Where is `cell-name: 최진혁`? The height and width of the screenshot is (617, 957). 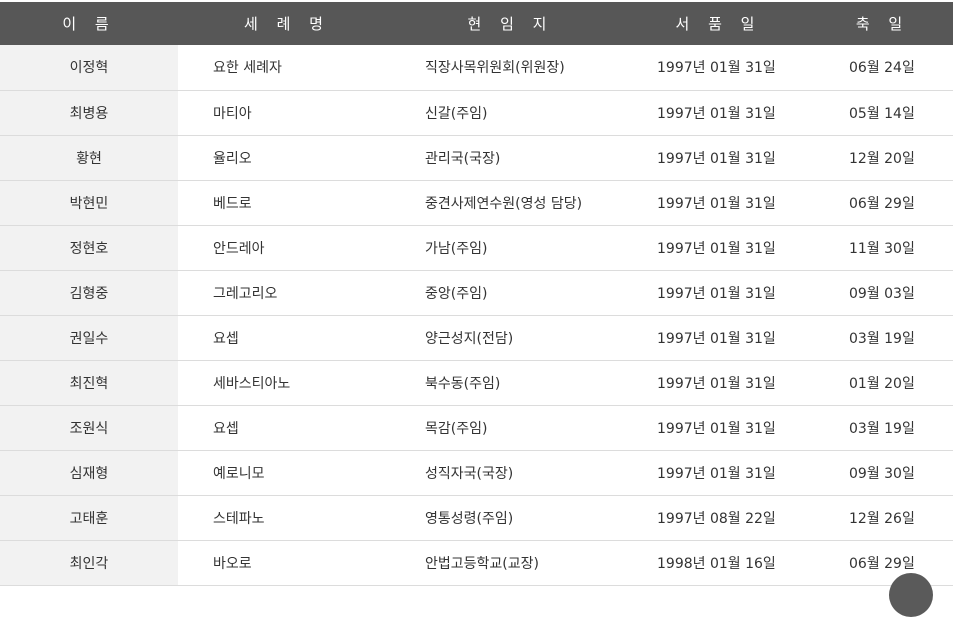 cell-name: 최진혁 is located at coordinates (89, 382).